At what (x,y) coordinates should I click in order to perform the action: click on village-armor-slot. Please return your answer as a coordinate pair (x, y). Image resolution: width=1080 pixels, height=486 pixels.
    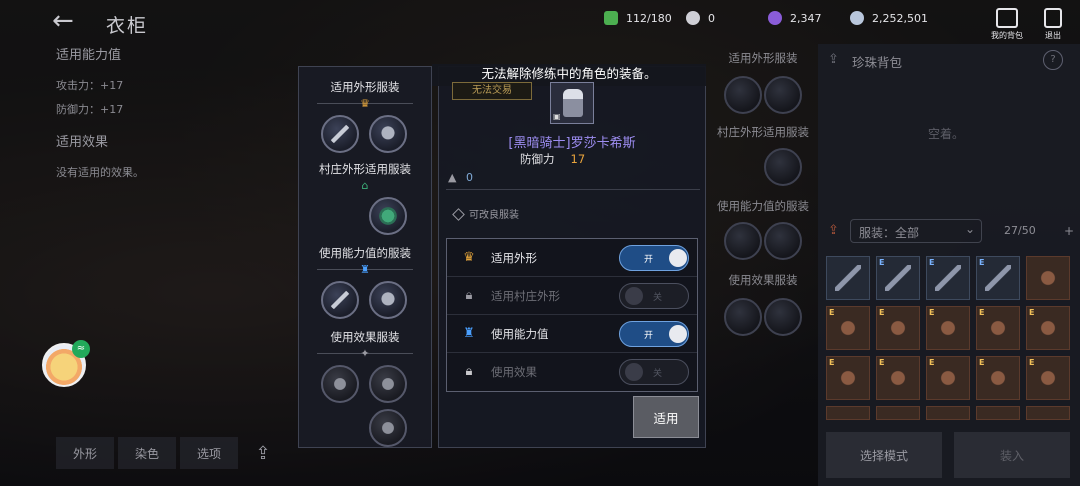
    Looking at the image, I should click on (388, 216).